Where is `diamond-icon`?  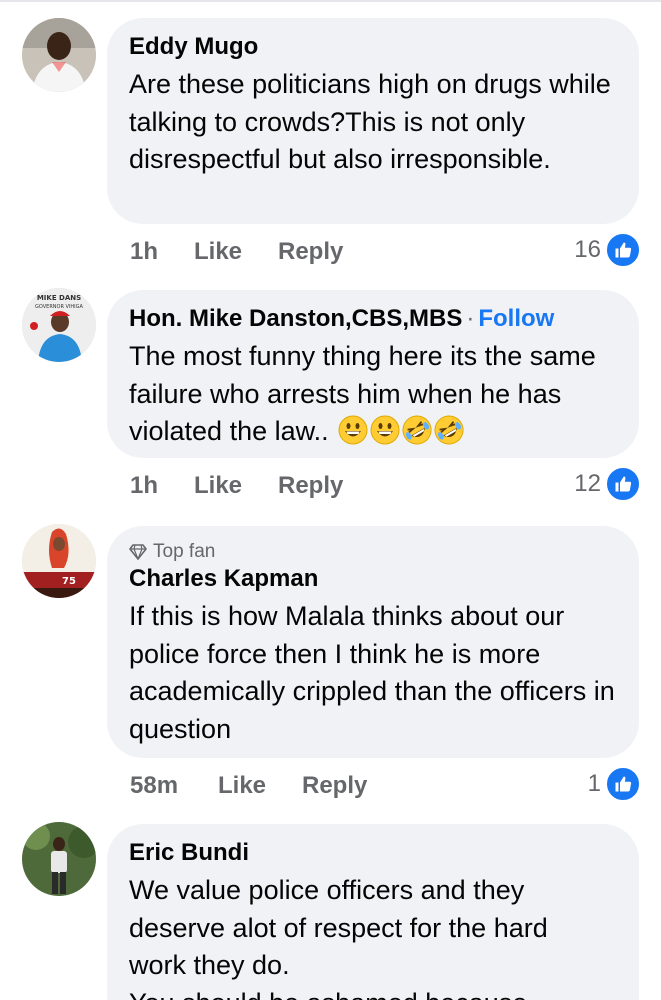
diamond-icon is located at coordinates (138, 552).